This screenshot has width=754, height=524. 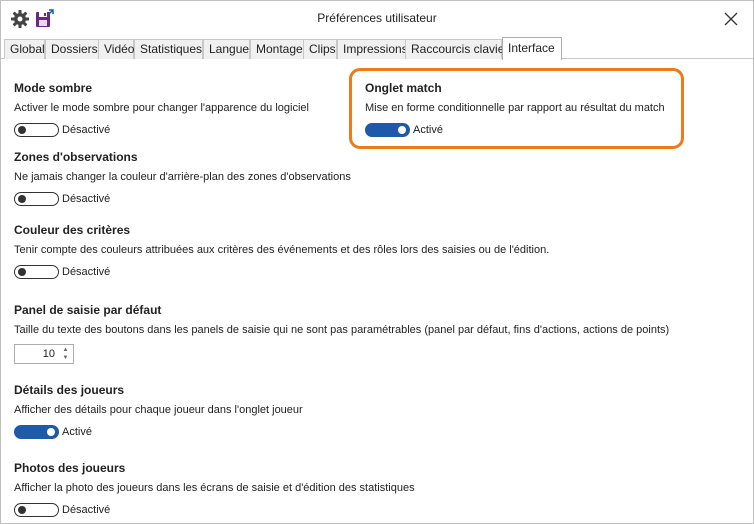 I want to click on player-photos-state: Désactivé, so click(x=86, y=510).